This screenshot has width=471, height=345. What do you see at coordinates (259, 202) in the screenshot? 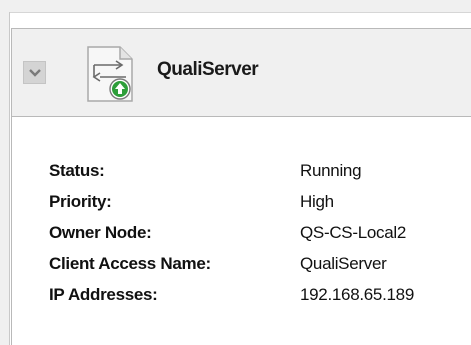
I see `property-row-priority: Priority: High` at bounding box center [259, 202].